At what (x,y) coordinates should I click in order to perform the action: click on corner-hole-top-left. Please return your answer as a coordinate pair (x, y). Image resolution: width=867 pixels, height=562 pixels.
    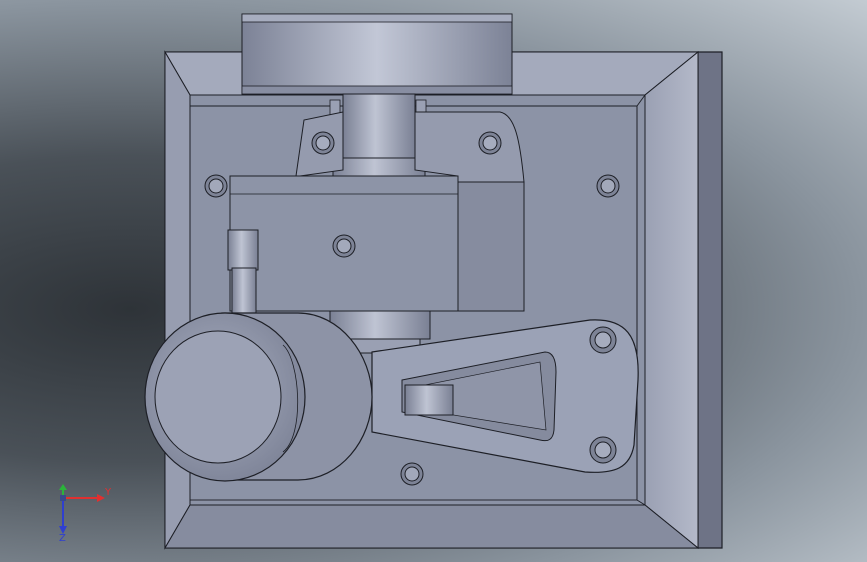
    Looking at the image, I should click on (216, 186).